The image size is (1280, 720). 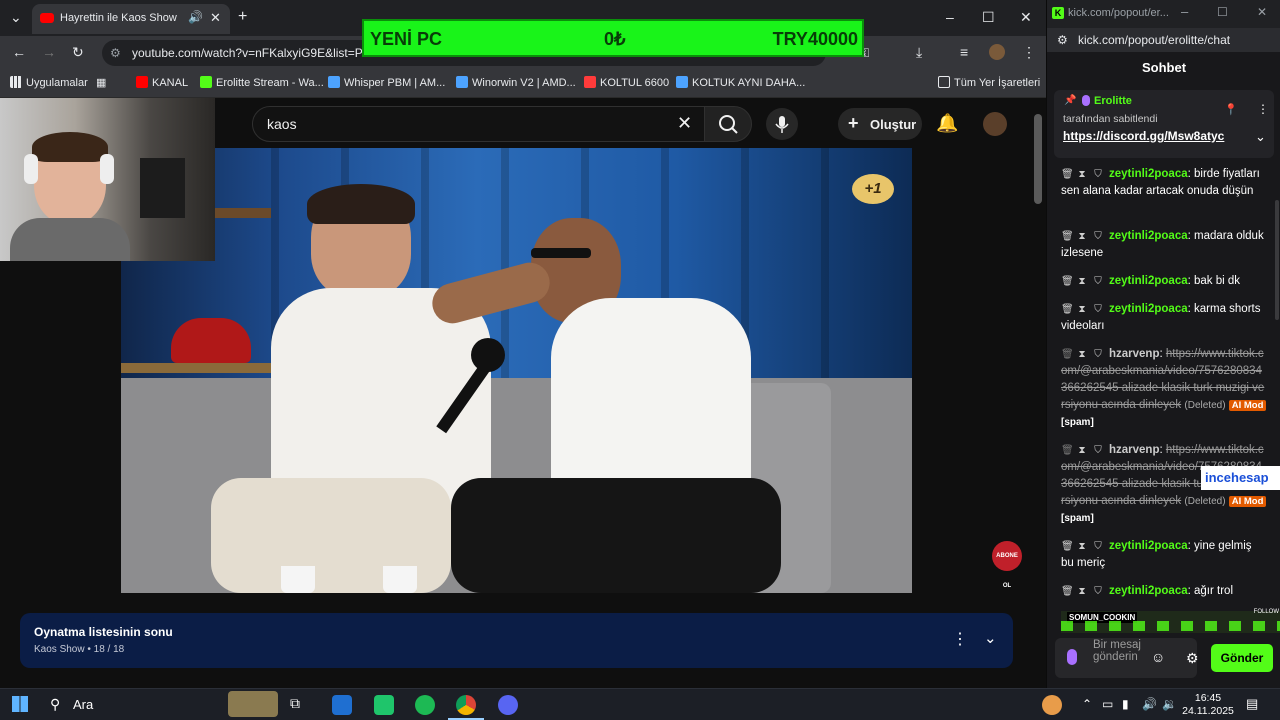 I want to click on reload-icon: ↻, so click(x=78, y=52).